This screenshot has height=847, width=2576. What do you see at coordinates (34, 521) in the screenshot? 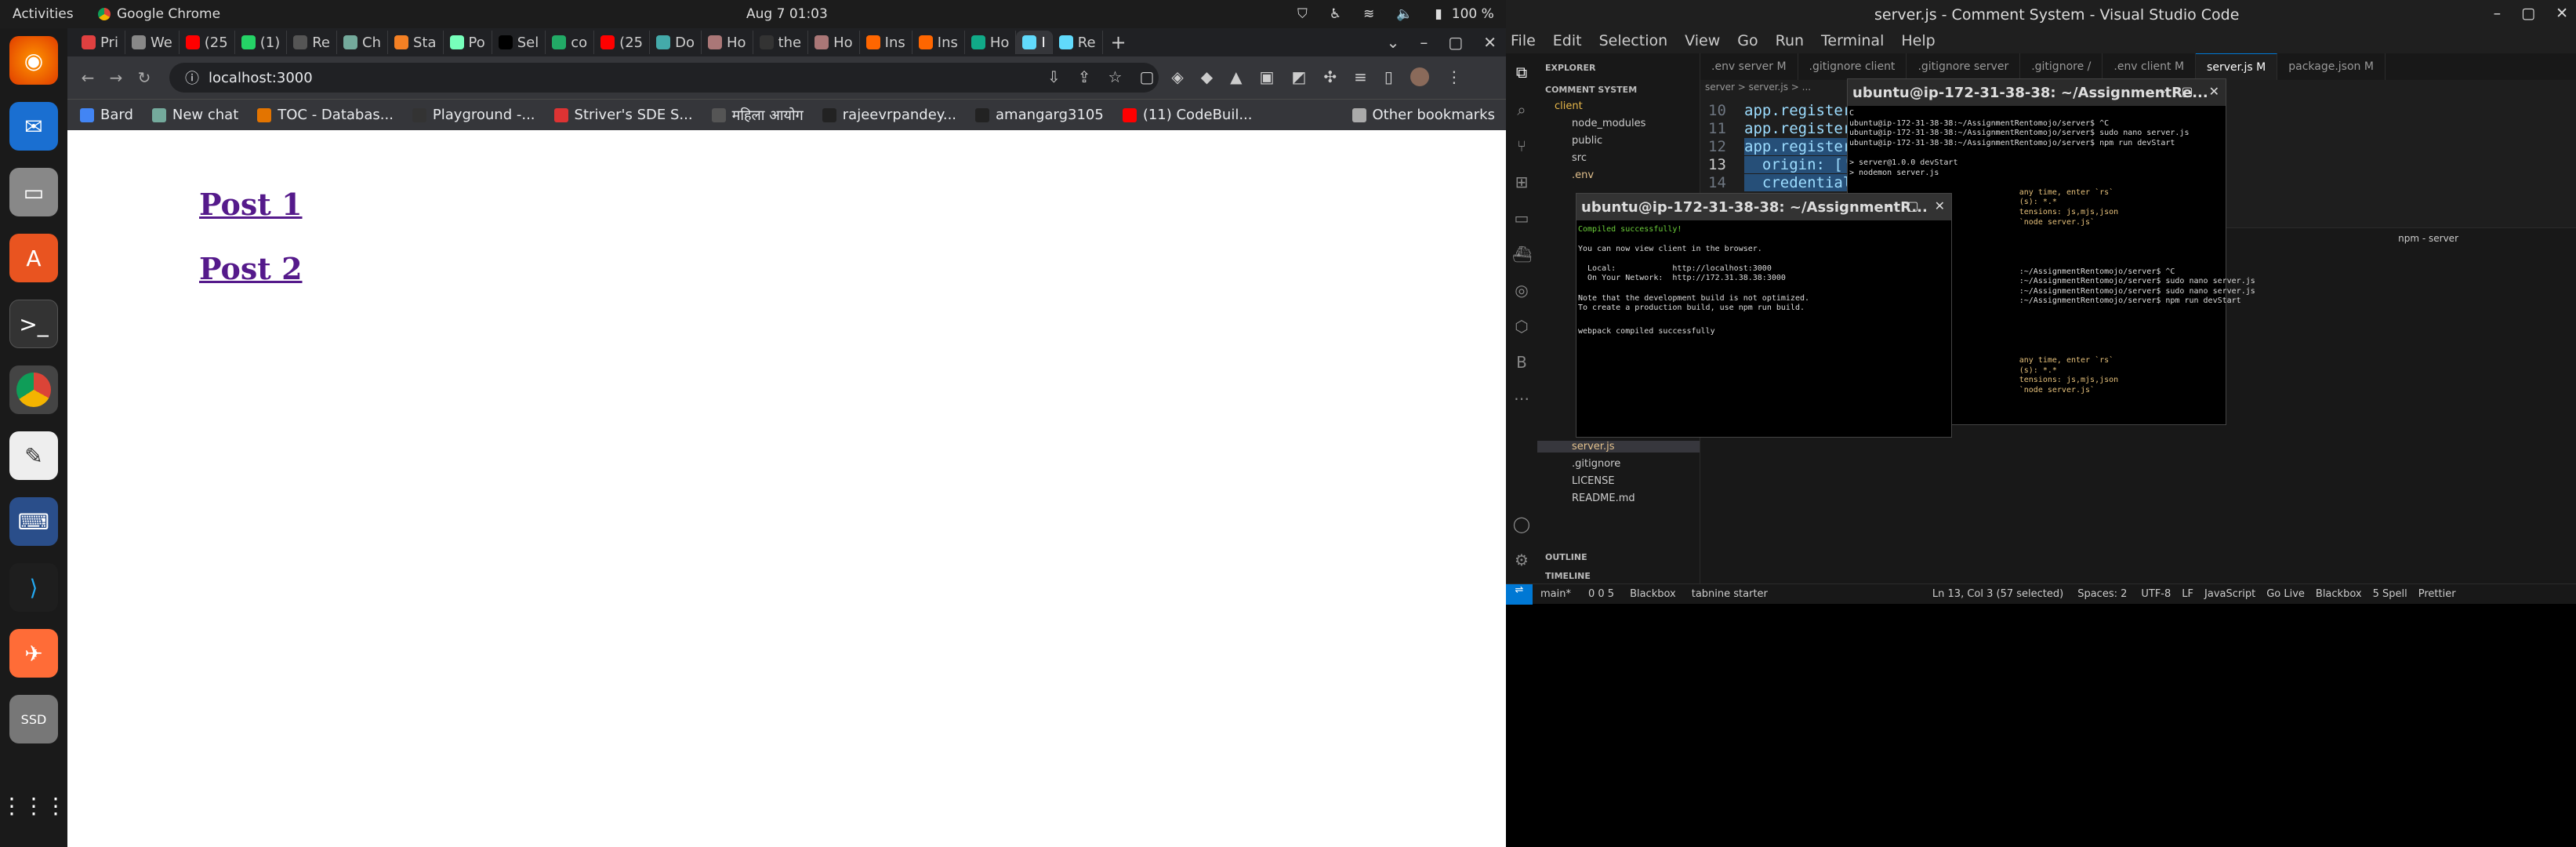
I see `remmina-icon: ⌨` at bounding box center [34, 521].